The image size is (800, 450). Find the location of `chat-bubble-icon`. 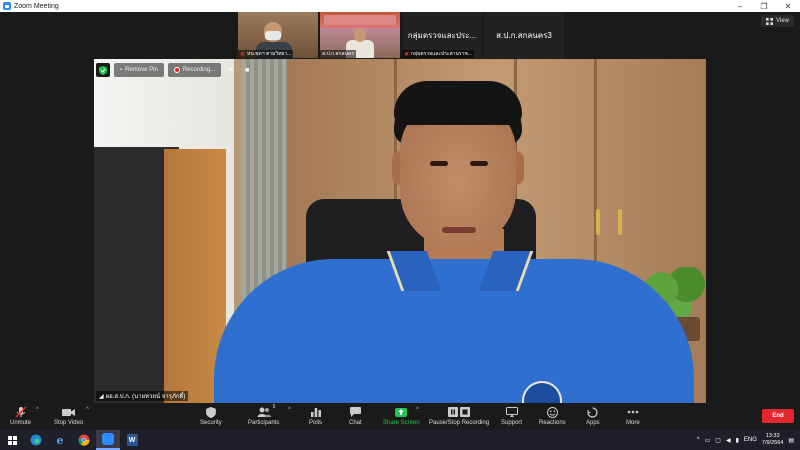

chat-bubble-icon is located at coordinates (355, 412).